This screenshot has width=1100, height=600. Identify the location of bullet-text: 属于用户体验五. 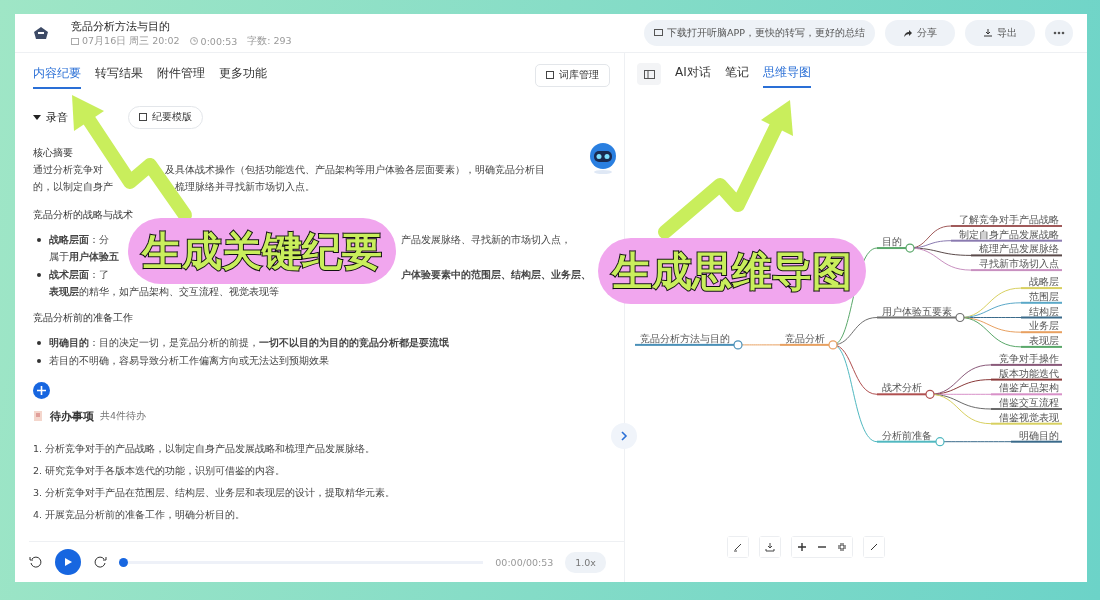
(84, 257).